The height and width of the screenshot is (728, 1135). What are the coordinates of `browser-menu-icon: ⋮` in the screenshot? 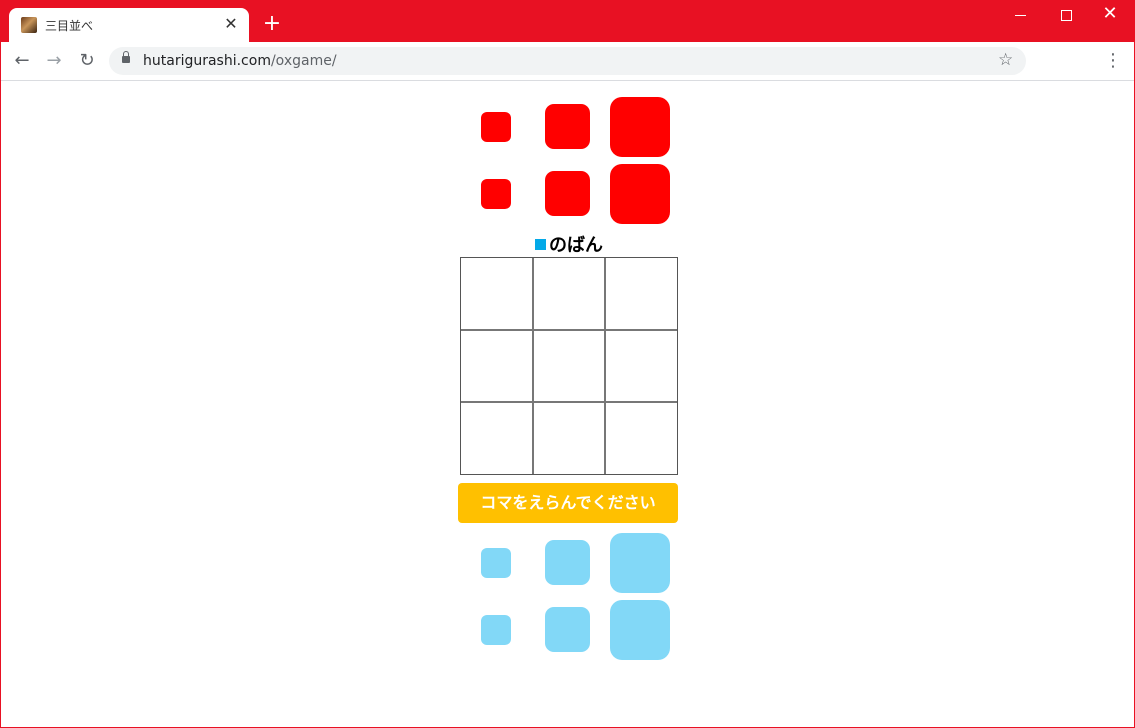 It's located at (1113, 61).